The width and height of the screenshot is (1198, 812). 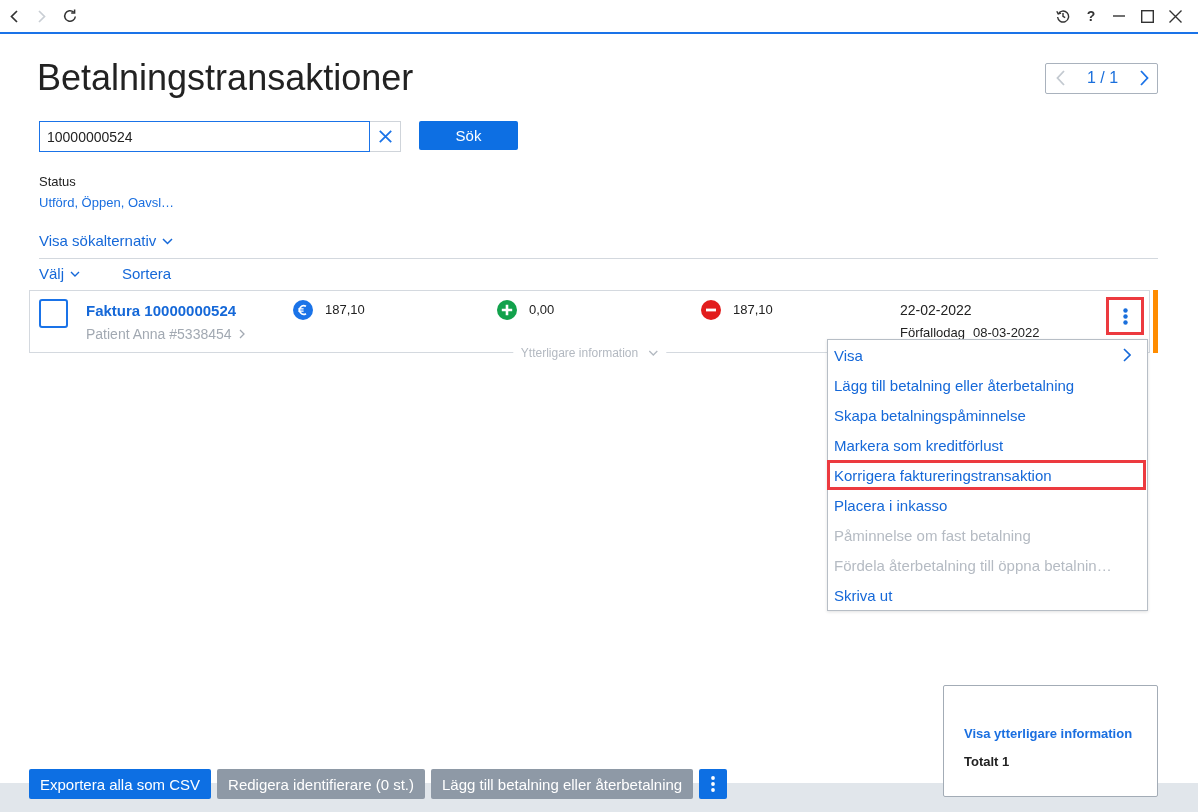 I want to click on select-dropdown: Välj, so click(x=59, y=274).